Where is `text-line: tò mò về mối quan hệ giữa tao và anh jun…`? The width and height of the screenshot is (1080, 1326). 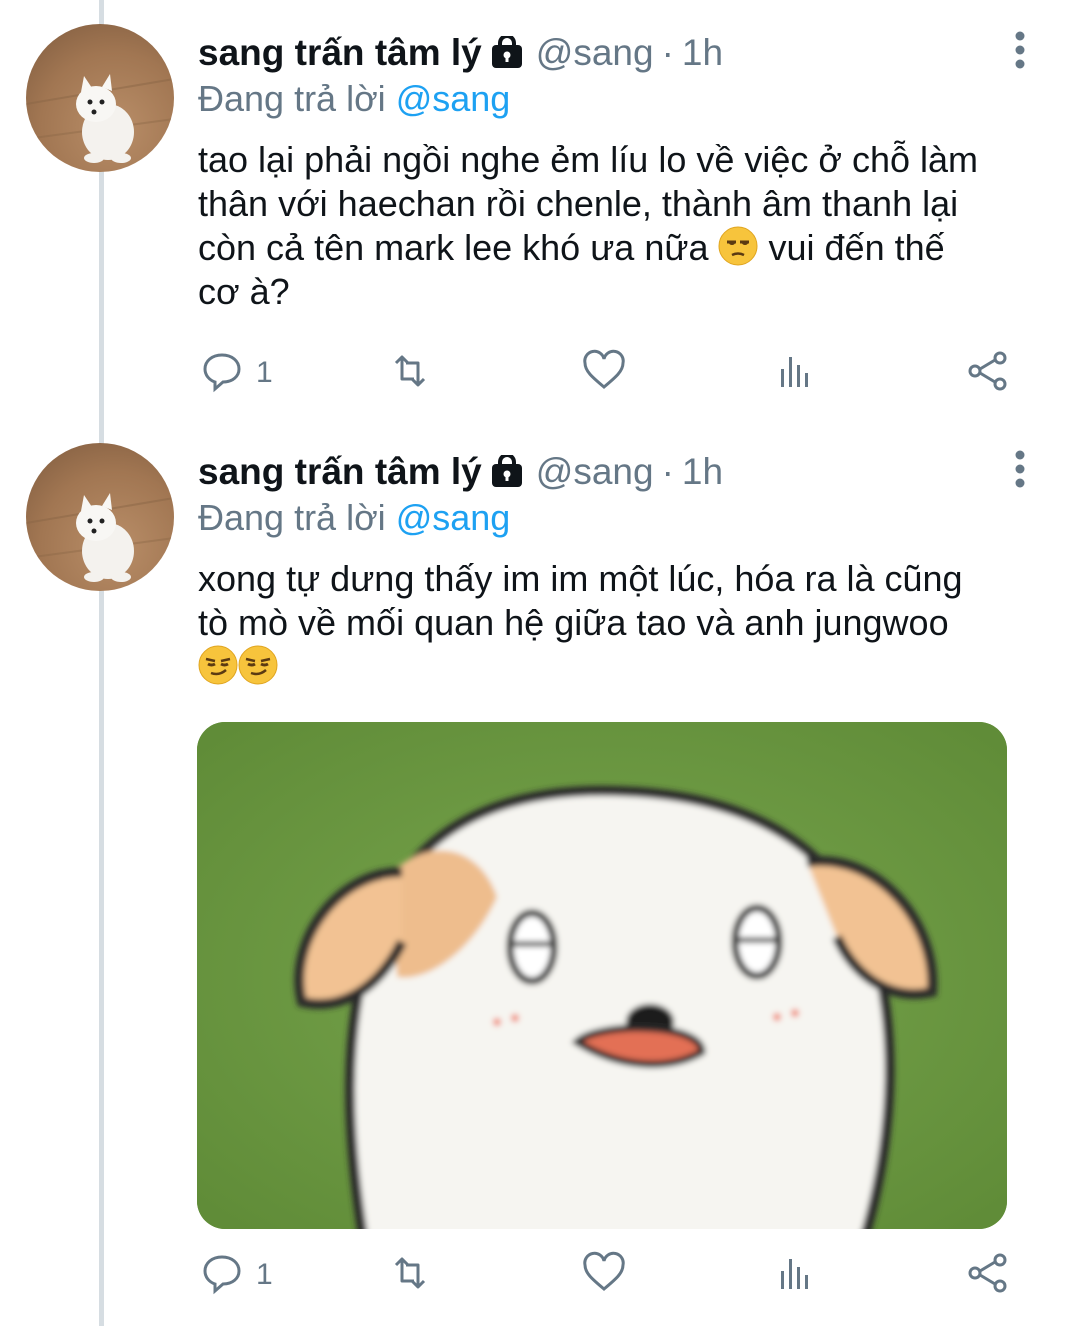
text-line: tò mò về mối quan hệ giữa tao và anh jun… is located at coordinates (573, 622).